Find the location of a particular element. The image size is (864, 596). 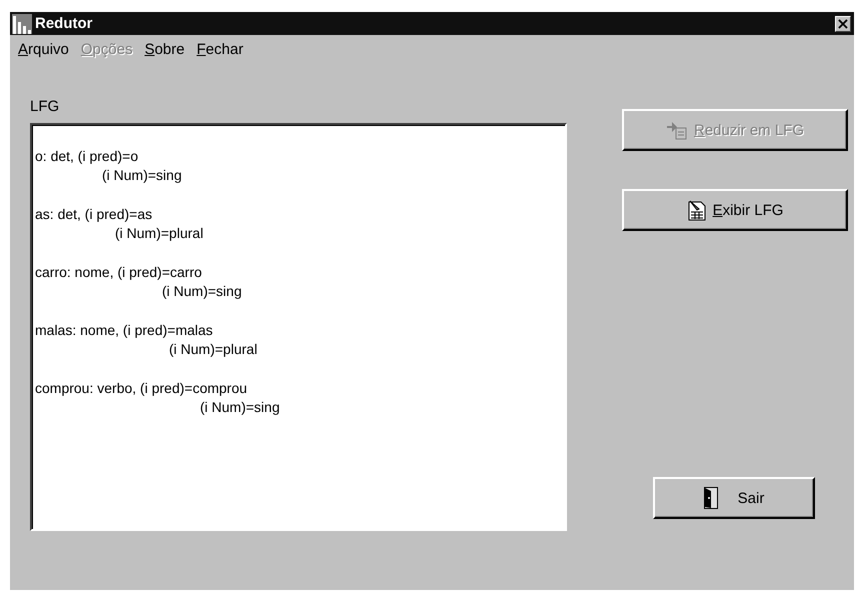

text-line: comprou: verbo, (i pred)=comprou is located at coordinates (141, 388).